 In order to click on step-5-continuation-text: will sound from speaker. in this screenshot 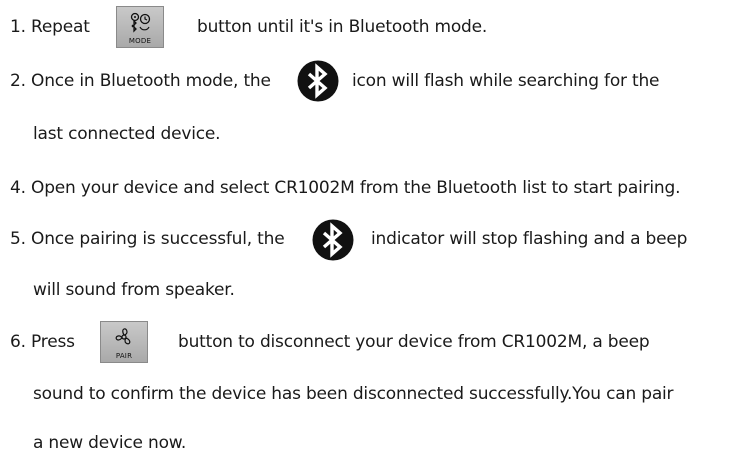, I will do `click(134, 290)`.